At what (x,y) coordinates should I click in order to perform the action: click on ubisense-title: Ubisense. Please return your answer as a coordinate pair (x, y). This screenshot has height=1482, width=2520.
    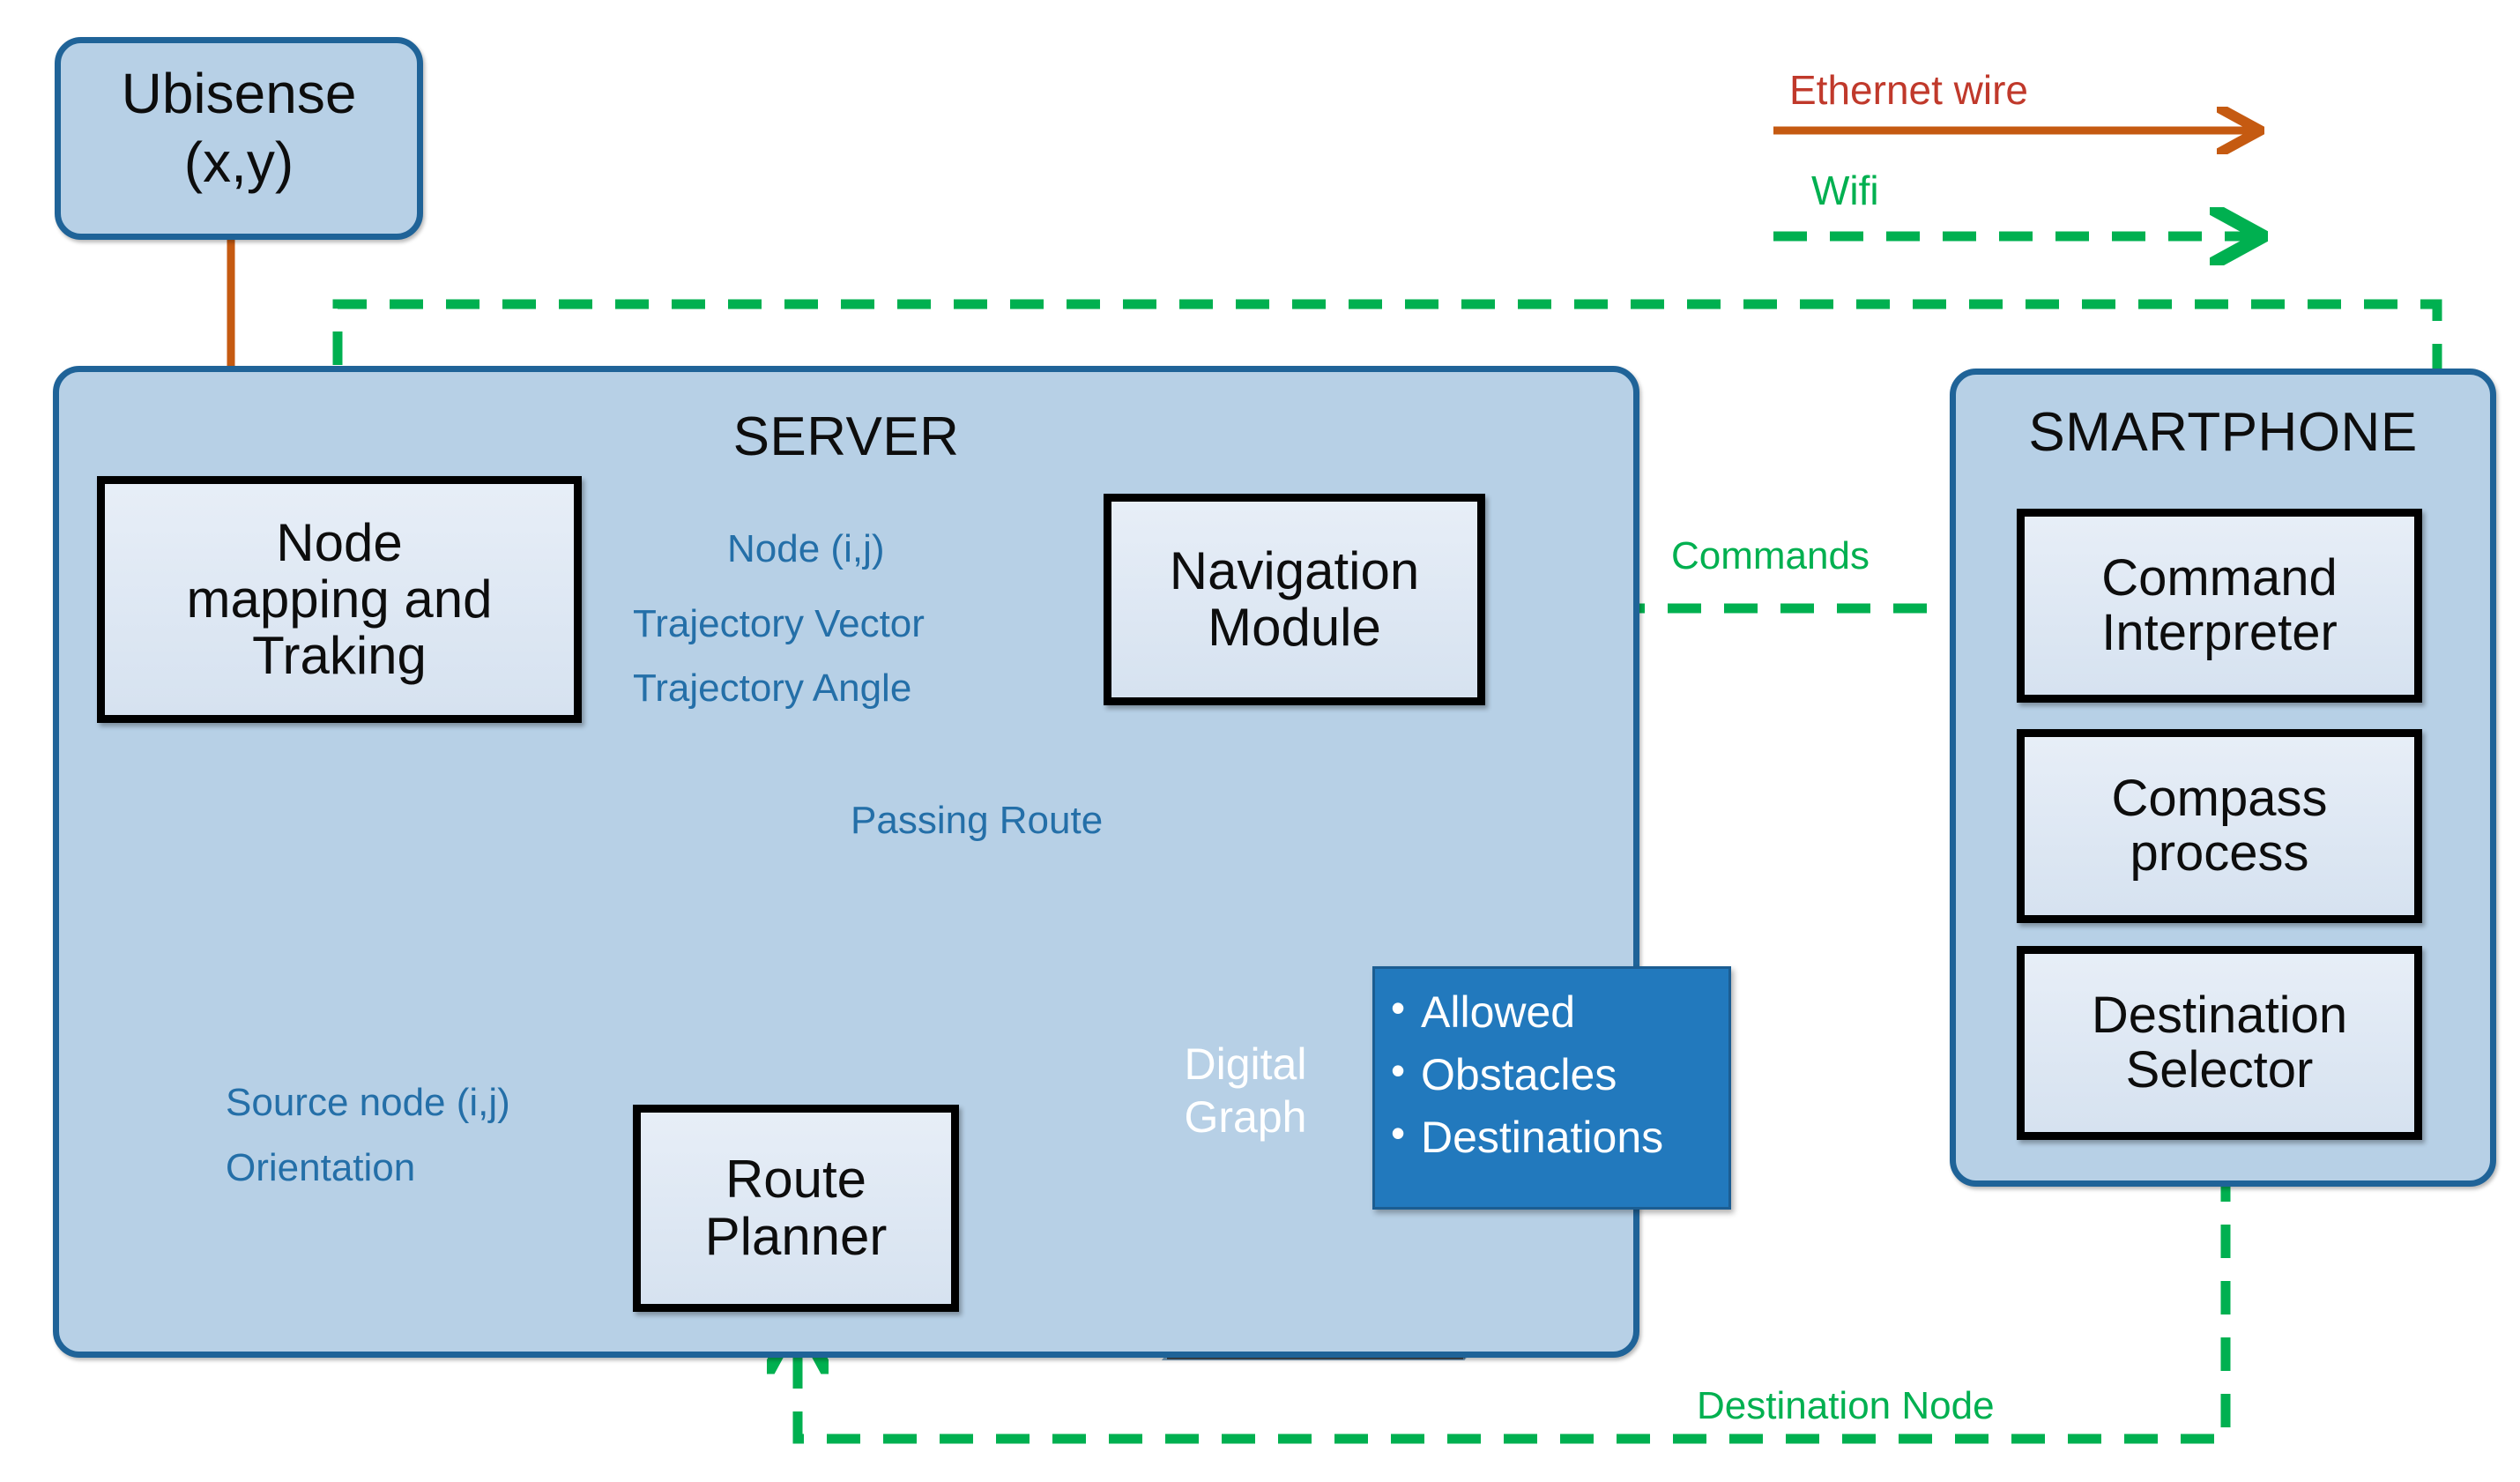
    Looking at the image, I should click on (239, 93).